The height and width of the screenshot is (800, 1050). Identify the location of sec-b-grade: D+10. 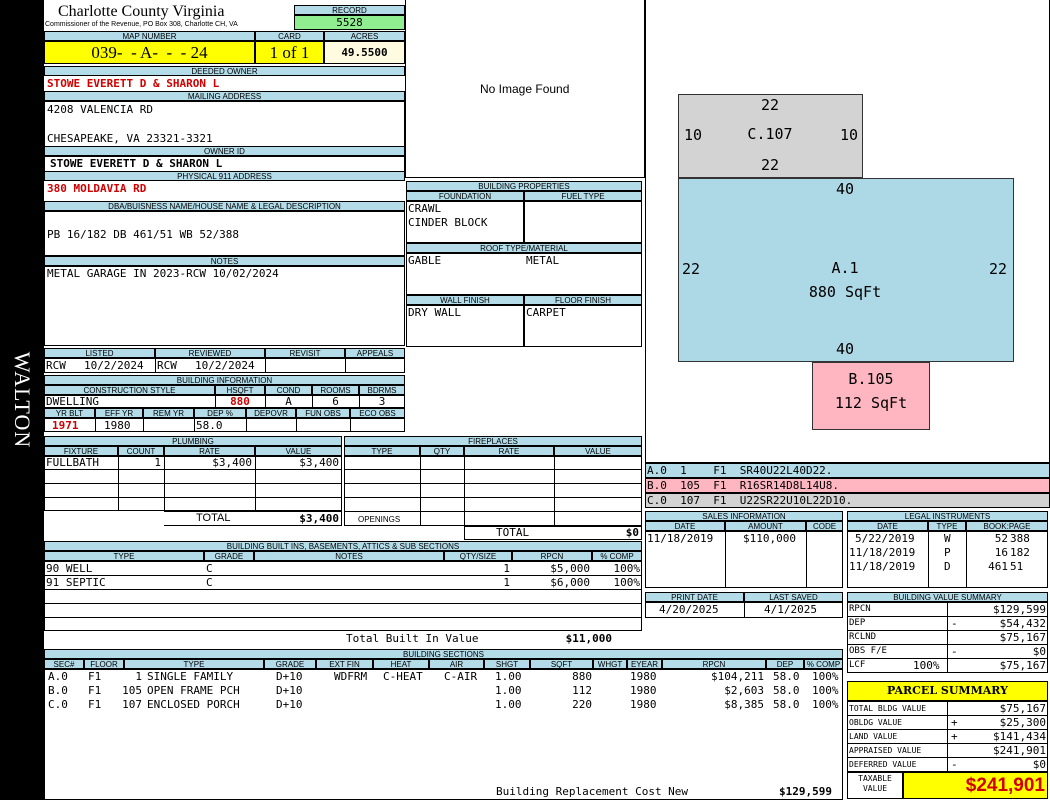
(289, 690).